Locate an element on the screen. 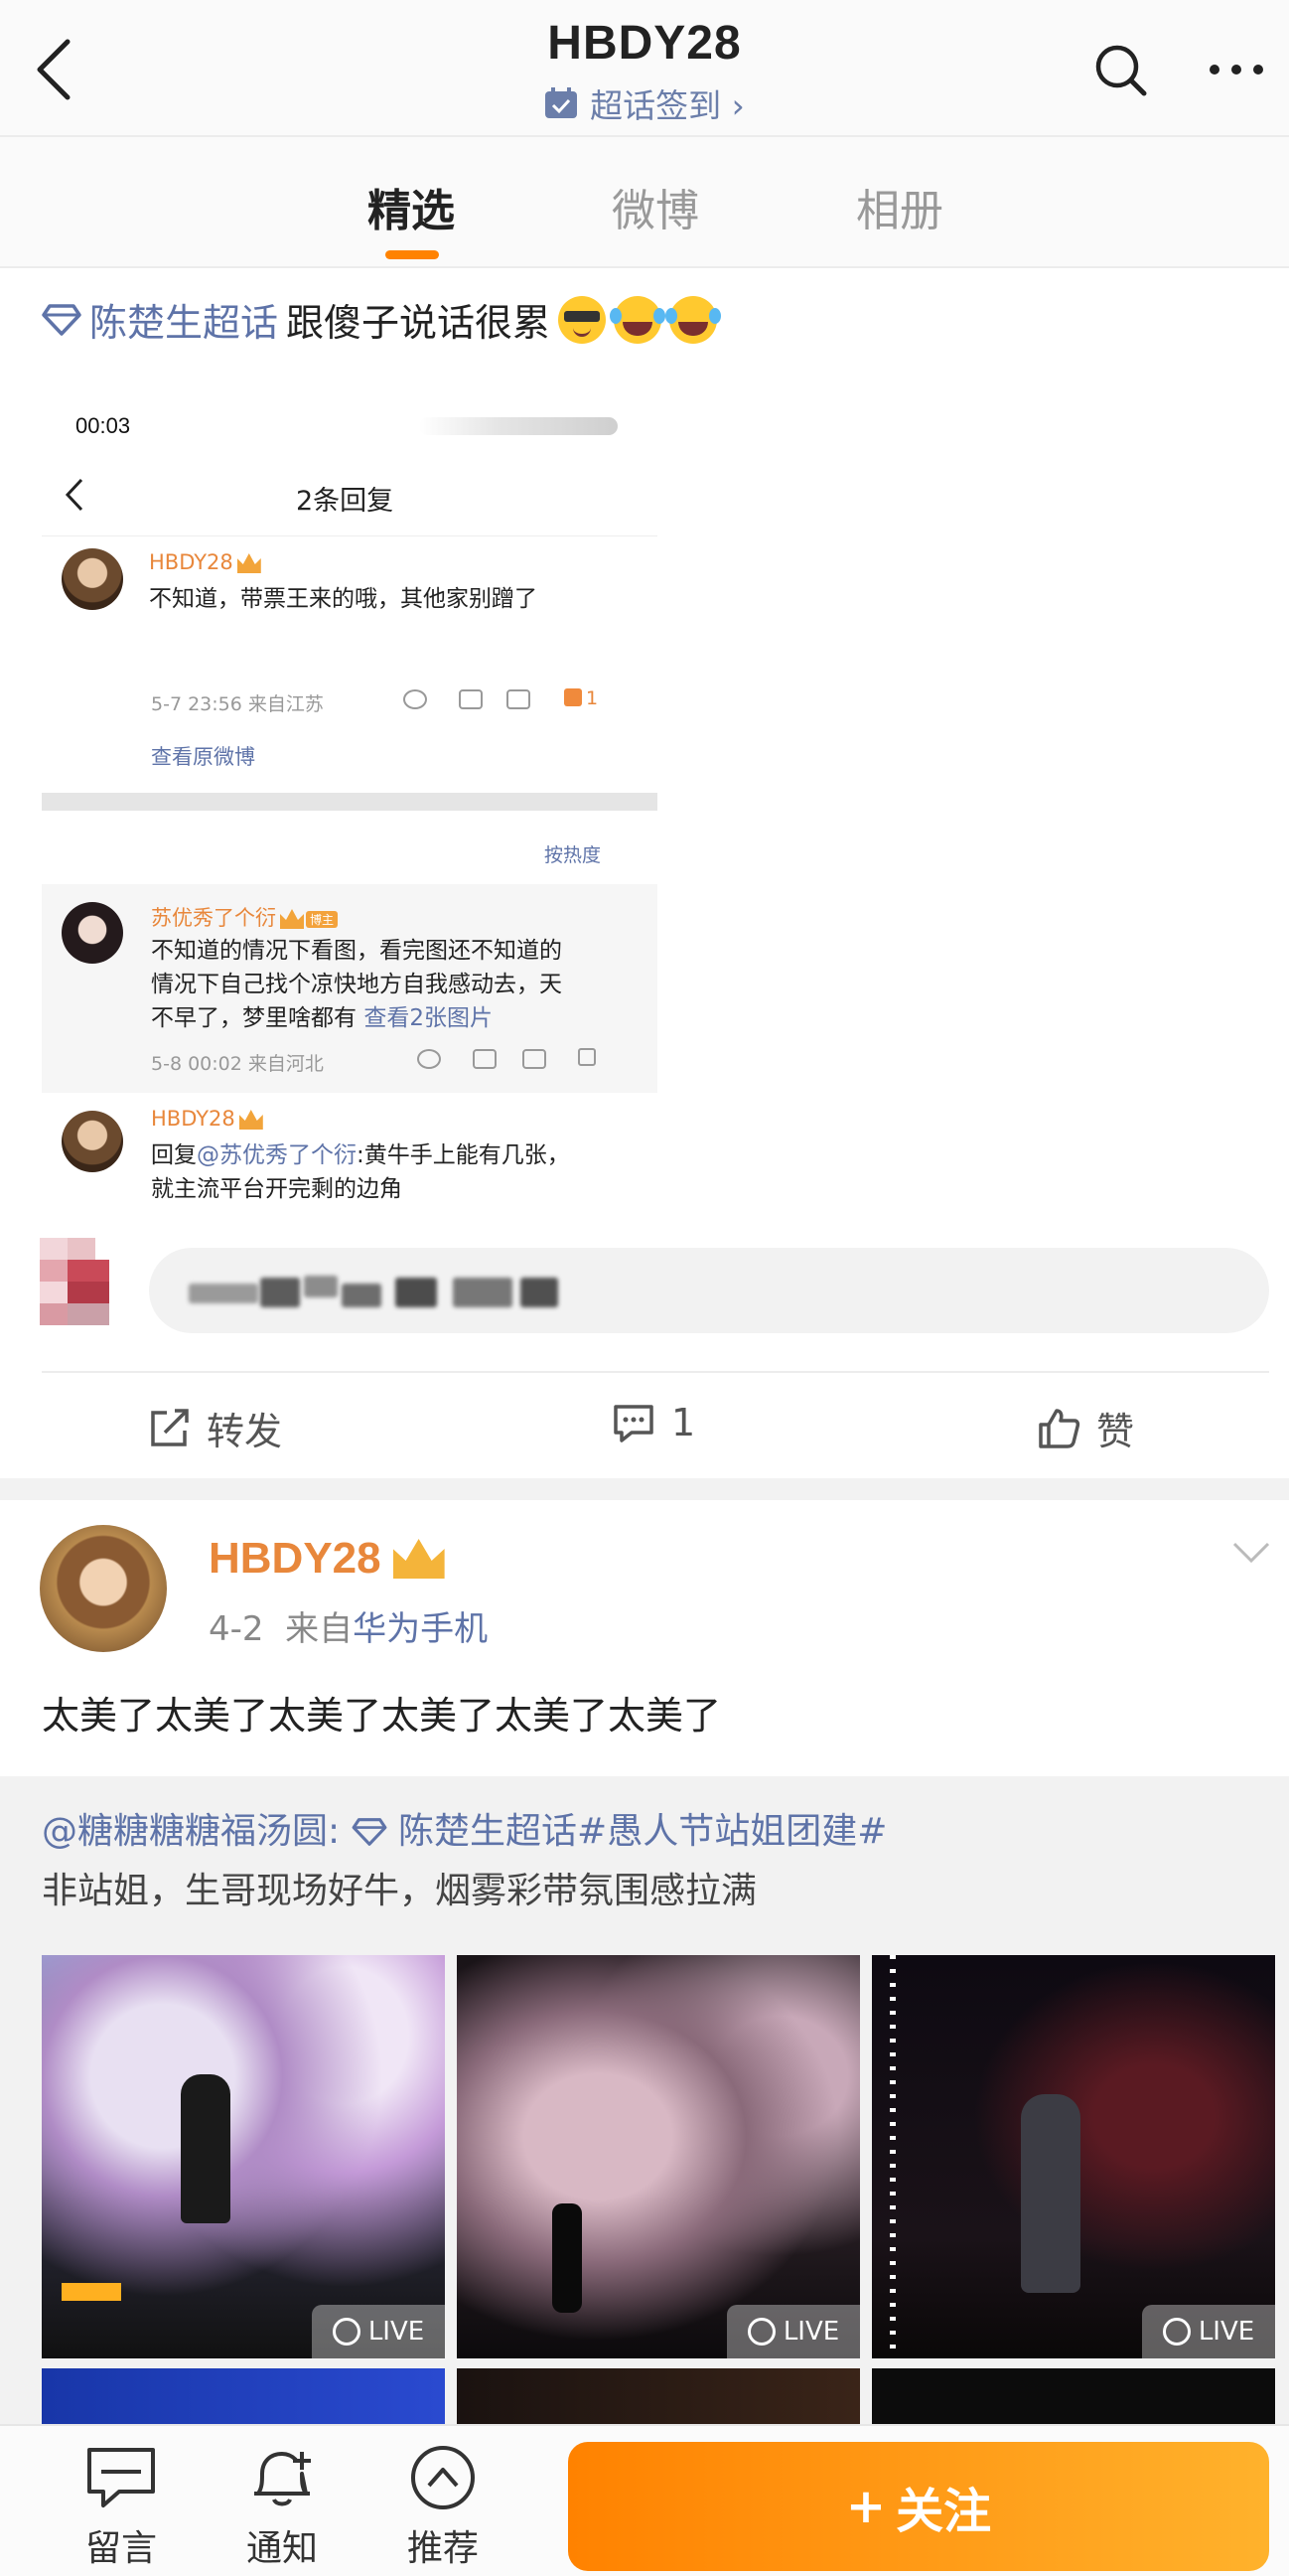 This screenshot has height=2576, width=1289. tab-bar: 精选 微博 相册 is located at coordinates (644, 202).